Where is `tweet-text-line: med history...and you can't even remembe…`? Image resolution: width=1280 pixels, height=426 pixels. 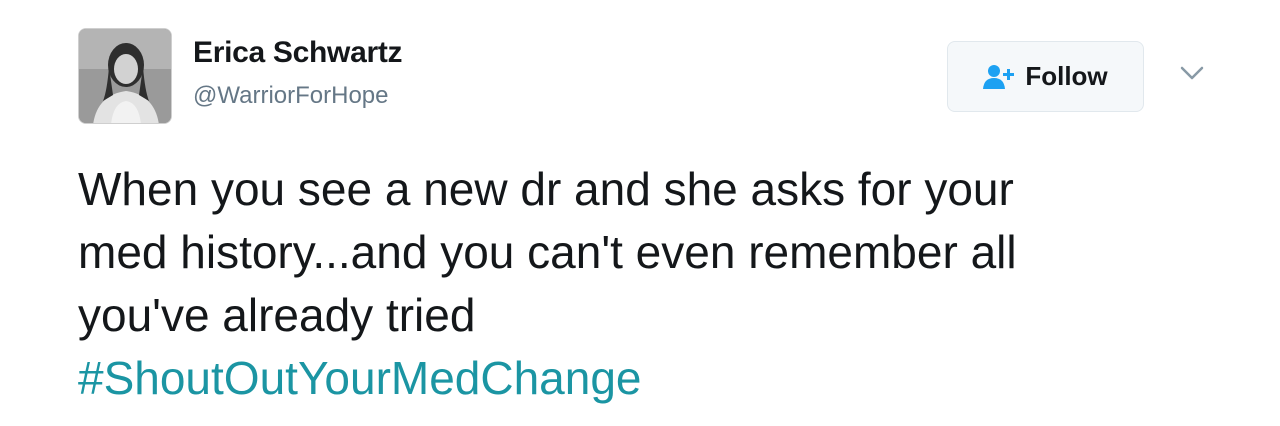 tweet-text-line: med history...and you can't even remembe… is located at coordinates (547, 252).